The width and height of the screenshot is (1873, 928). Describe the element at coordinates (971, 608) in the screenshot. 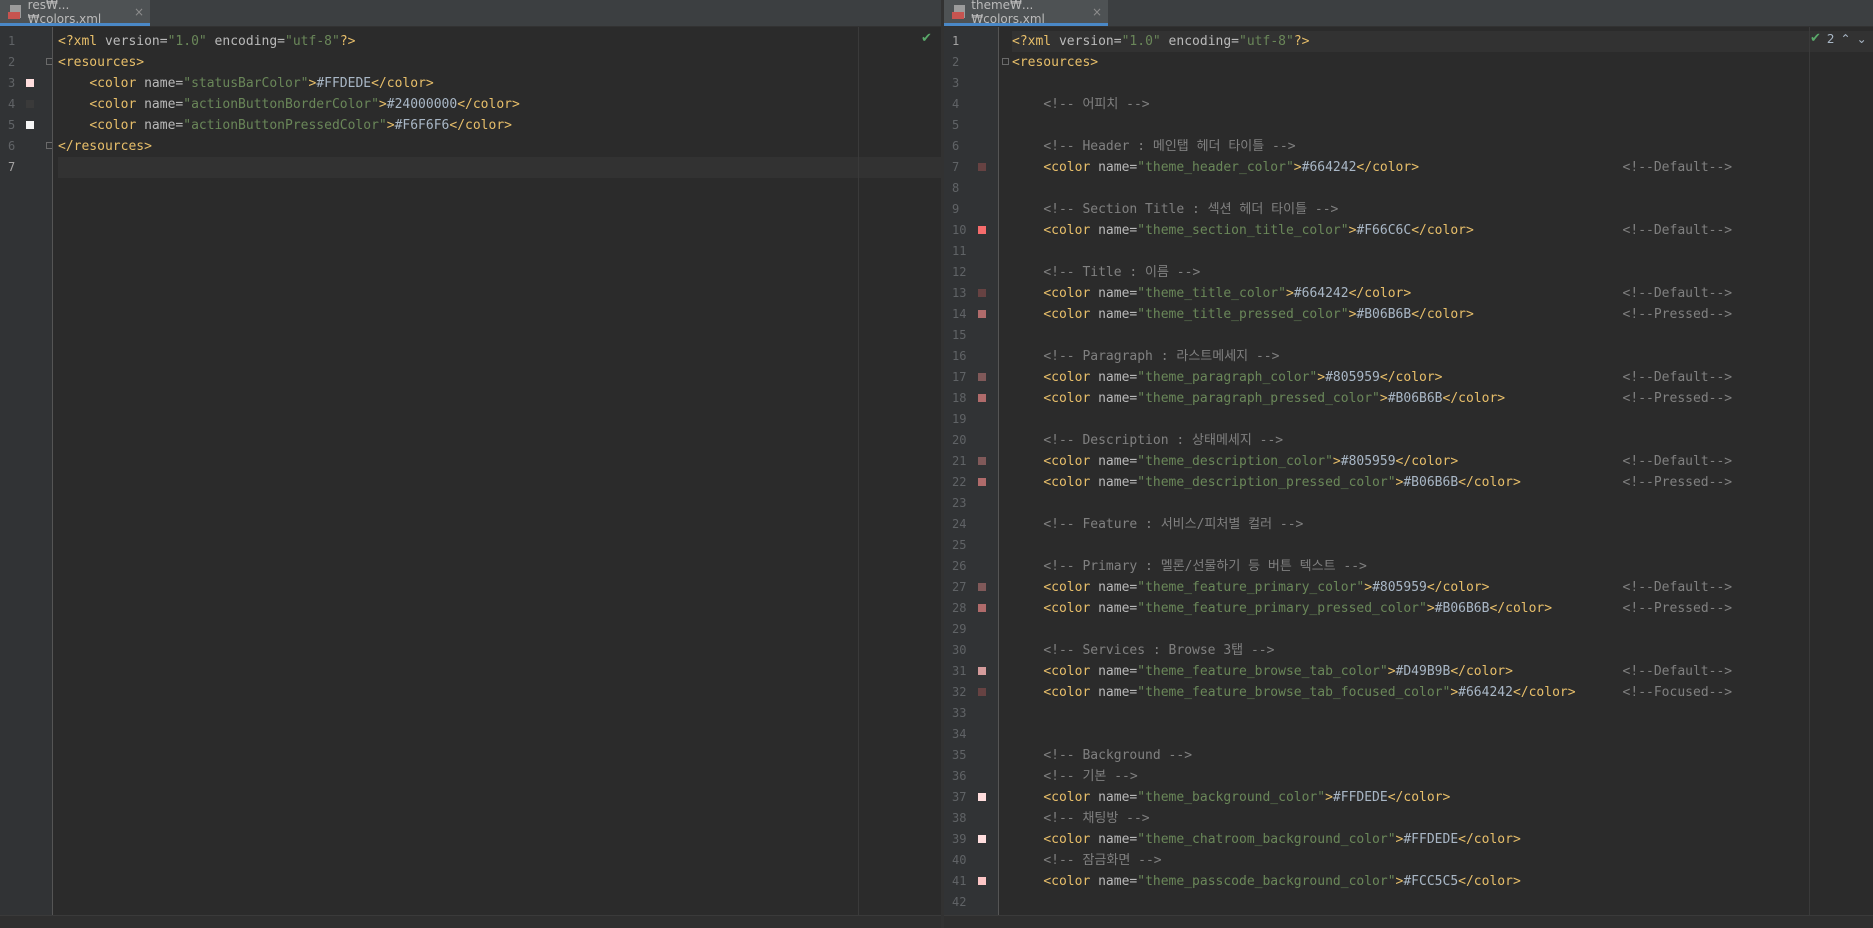

I see `line-number: 28` at that location.